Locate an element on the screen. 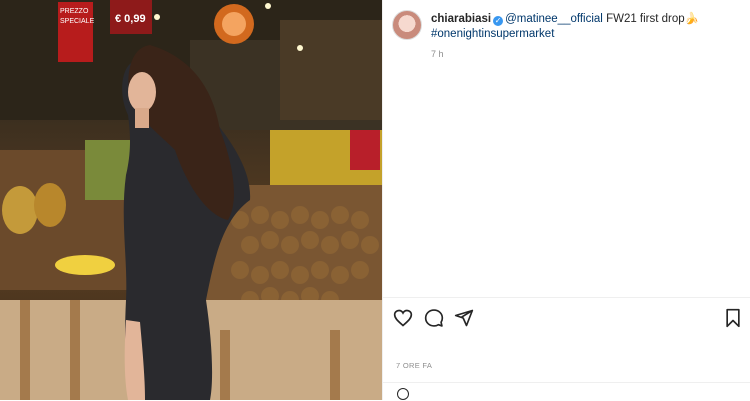 The image size is (750, 401). caption-text: FW21 first drop is located at coordinates (643, 19).